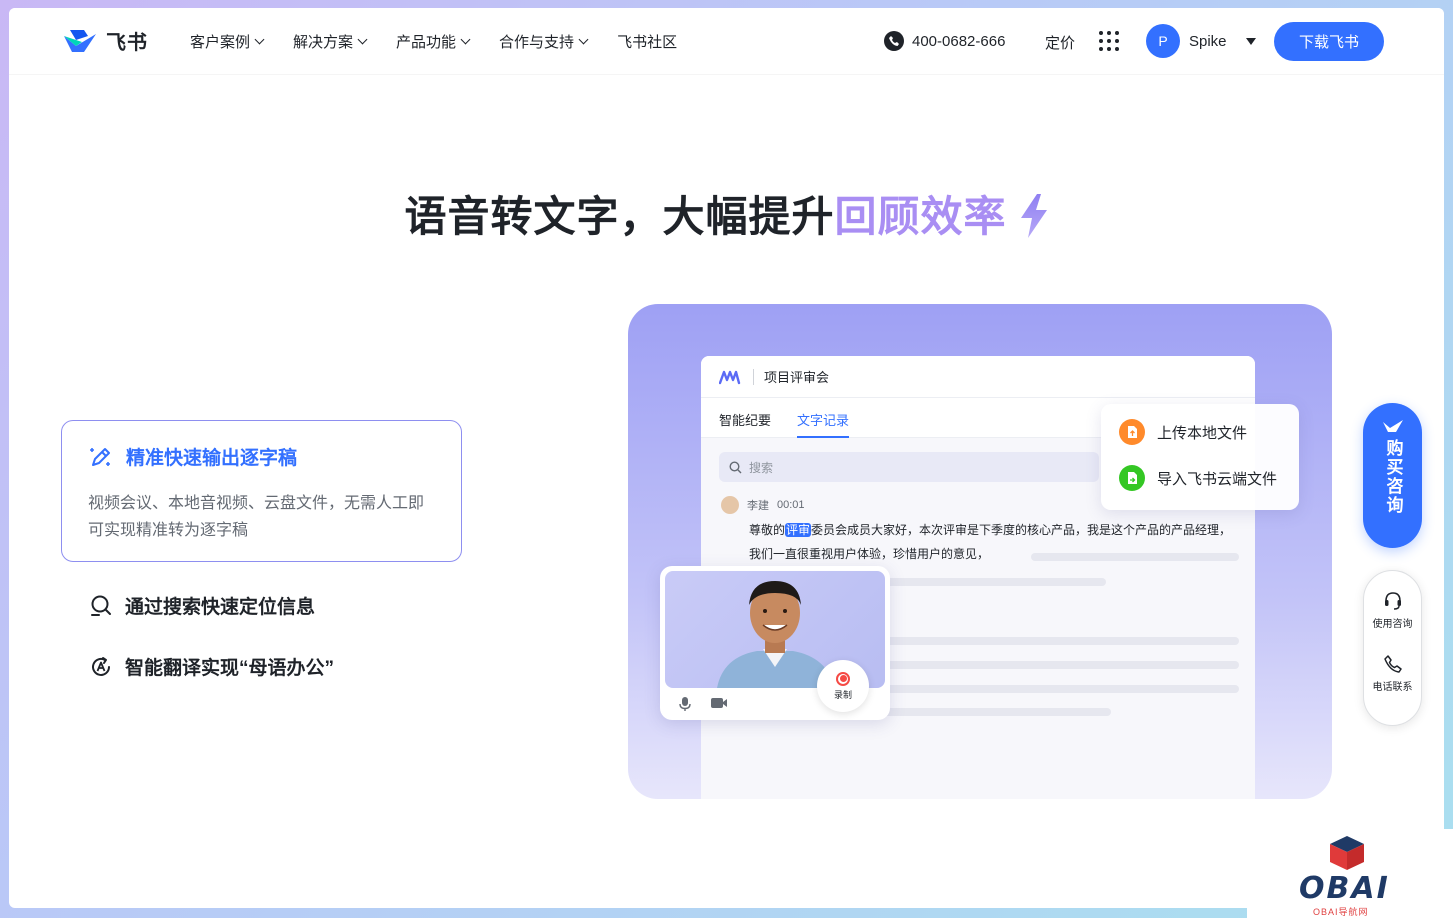 The width and height of the screenshot is (1453, 918). Describe the element at coordinates (1033, 215) in the screenshot. I see `lightning-icon` at that location.